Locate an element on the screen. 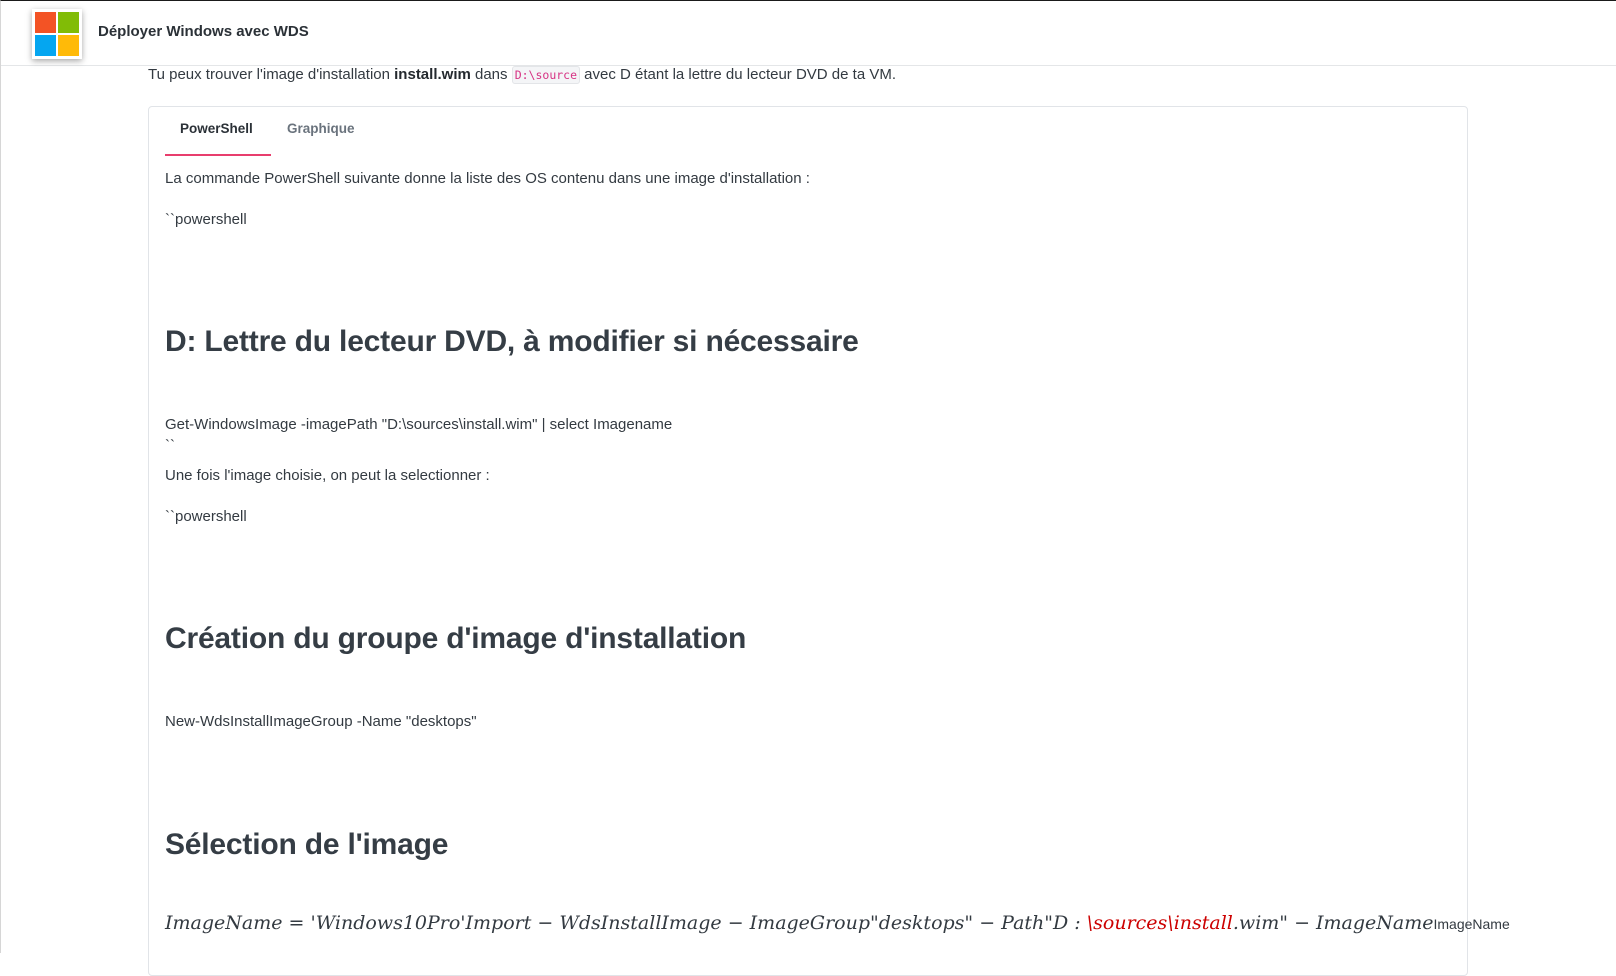  logo-blue-square is located at coordinates (45, 45).